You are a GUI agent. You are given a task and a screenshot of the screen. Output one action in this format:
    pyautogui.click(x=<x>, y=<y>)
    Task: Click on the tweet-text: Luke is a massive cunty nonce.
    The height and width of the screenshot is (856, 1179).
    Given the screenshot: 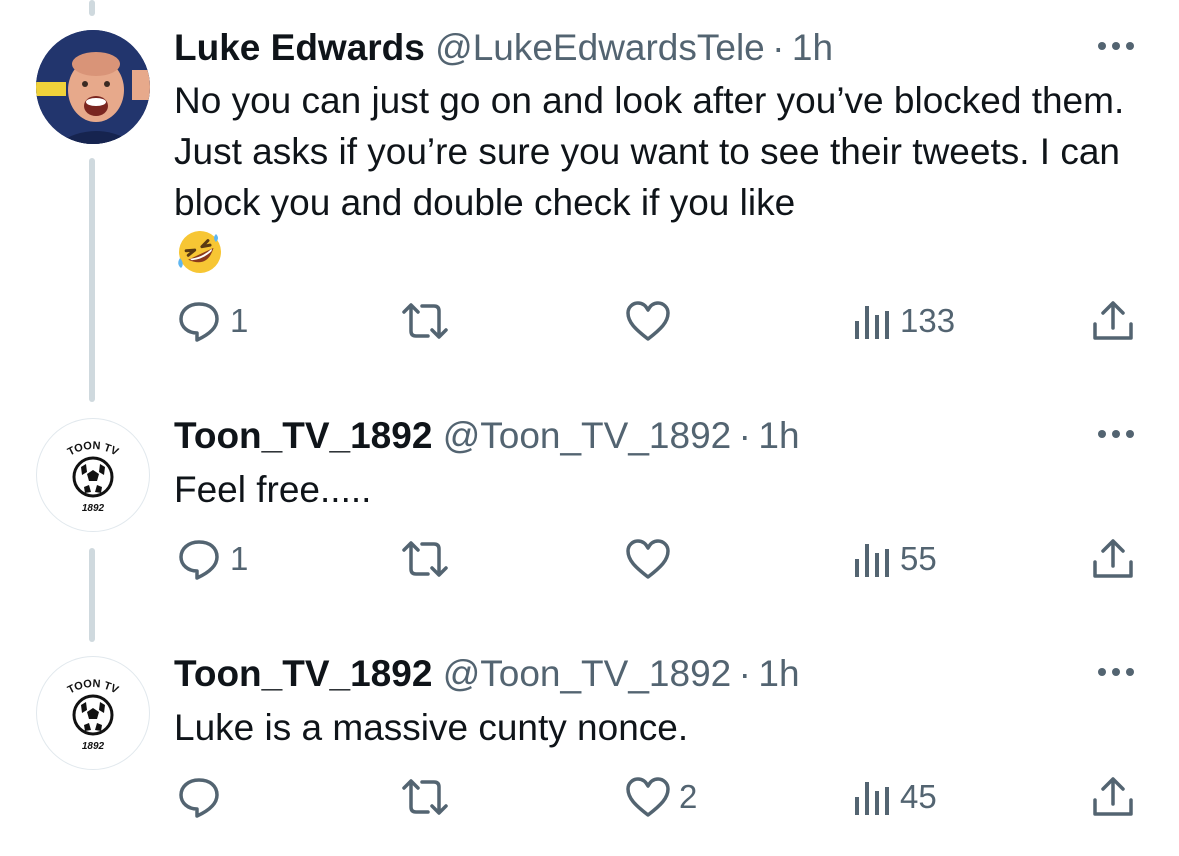 What is the action you would take?
    pyautogui.click(x=654, y=727)
    